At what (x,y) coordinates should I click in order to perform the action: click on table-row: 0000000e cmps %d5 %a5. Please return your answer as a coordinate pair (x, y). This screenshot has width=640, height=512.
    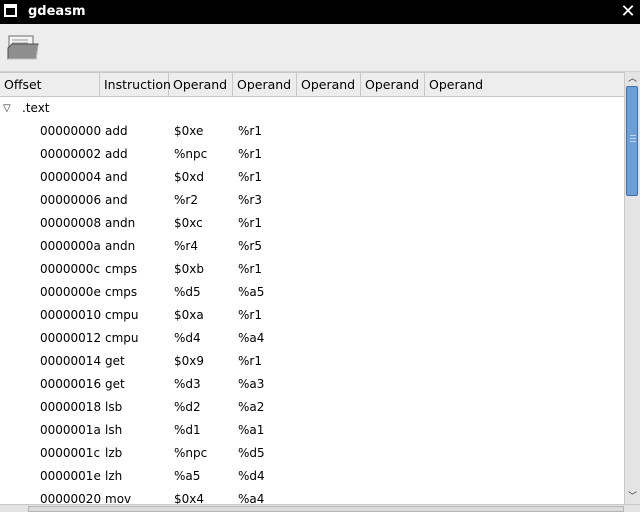
    Looking at the image, I should click on (312, 292).